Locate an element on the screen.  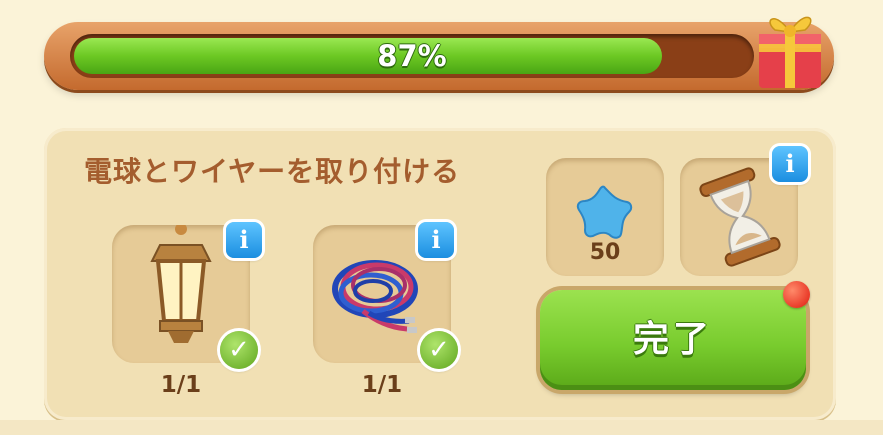
wire-info-button: i is located at coordinates (436, 240).